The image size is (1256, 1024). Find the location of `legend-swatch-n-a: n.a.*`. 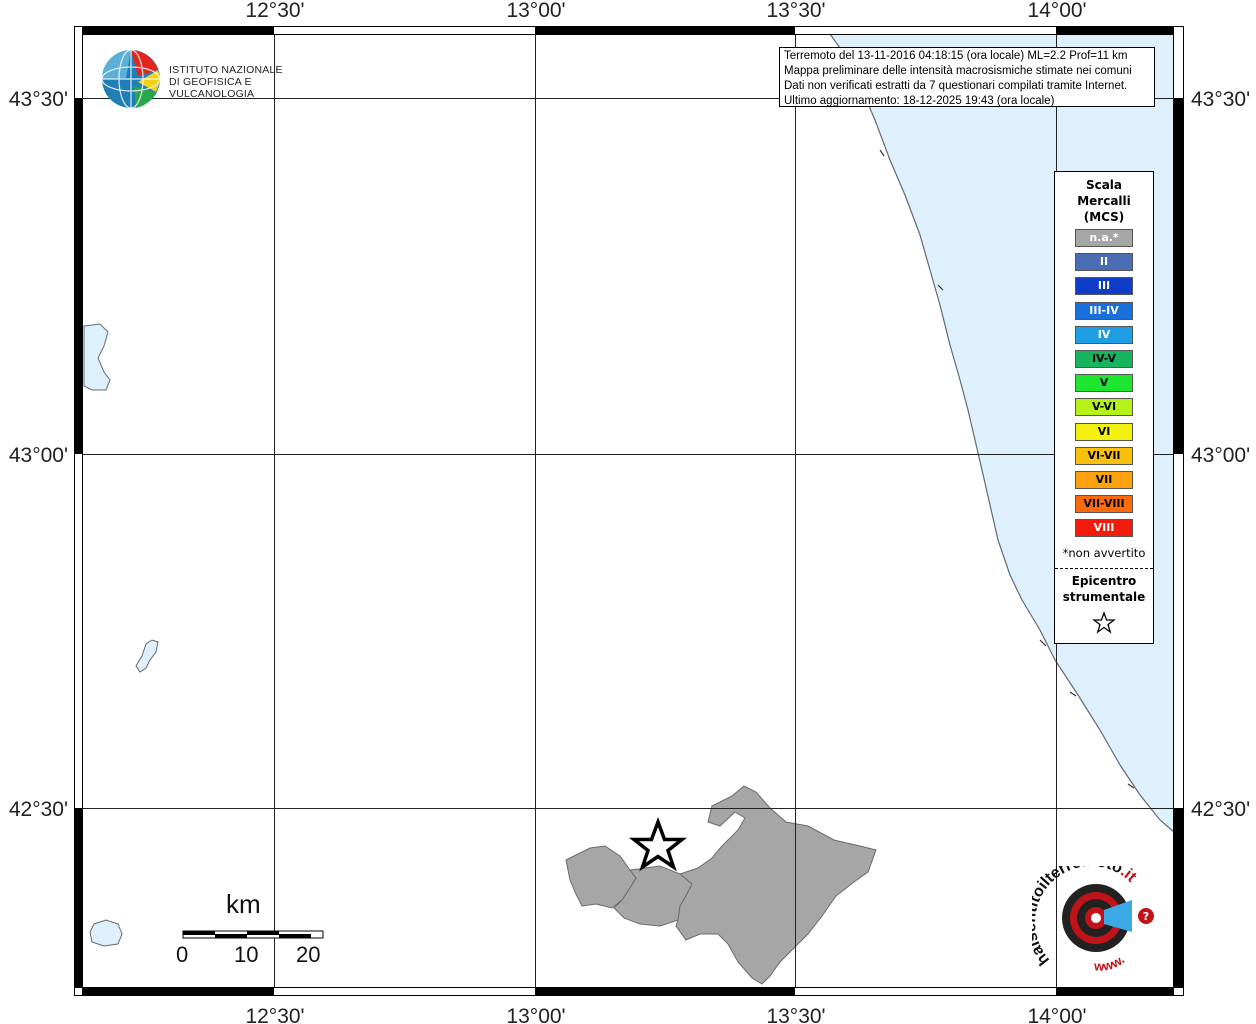

legend-swatch-n-a: n.a.* is located at coordinates (1104, 238).